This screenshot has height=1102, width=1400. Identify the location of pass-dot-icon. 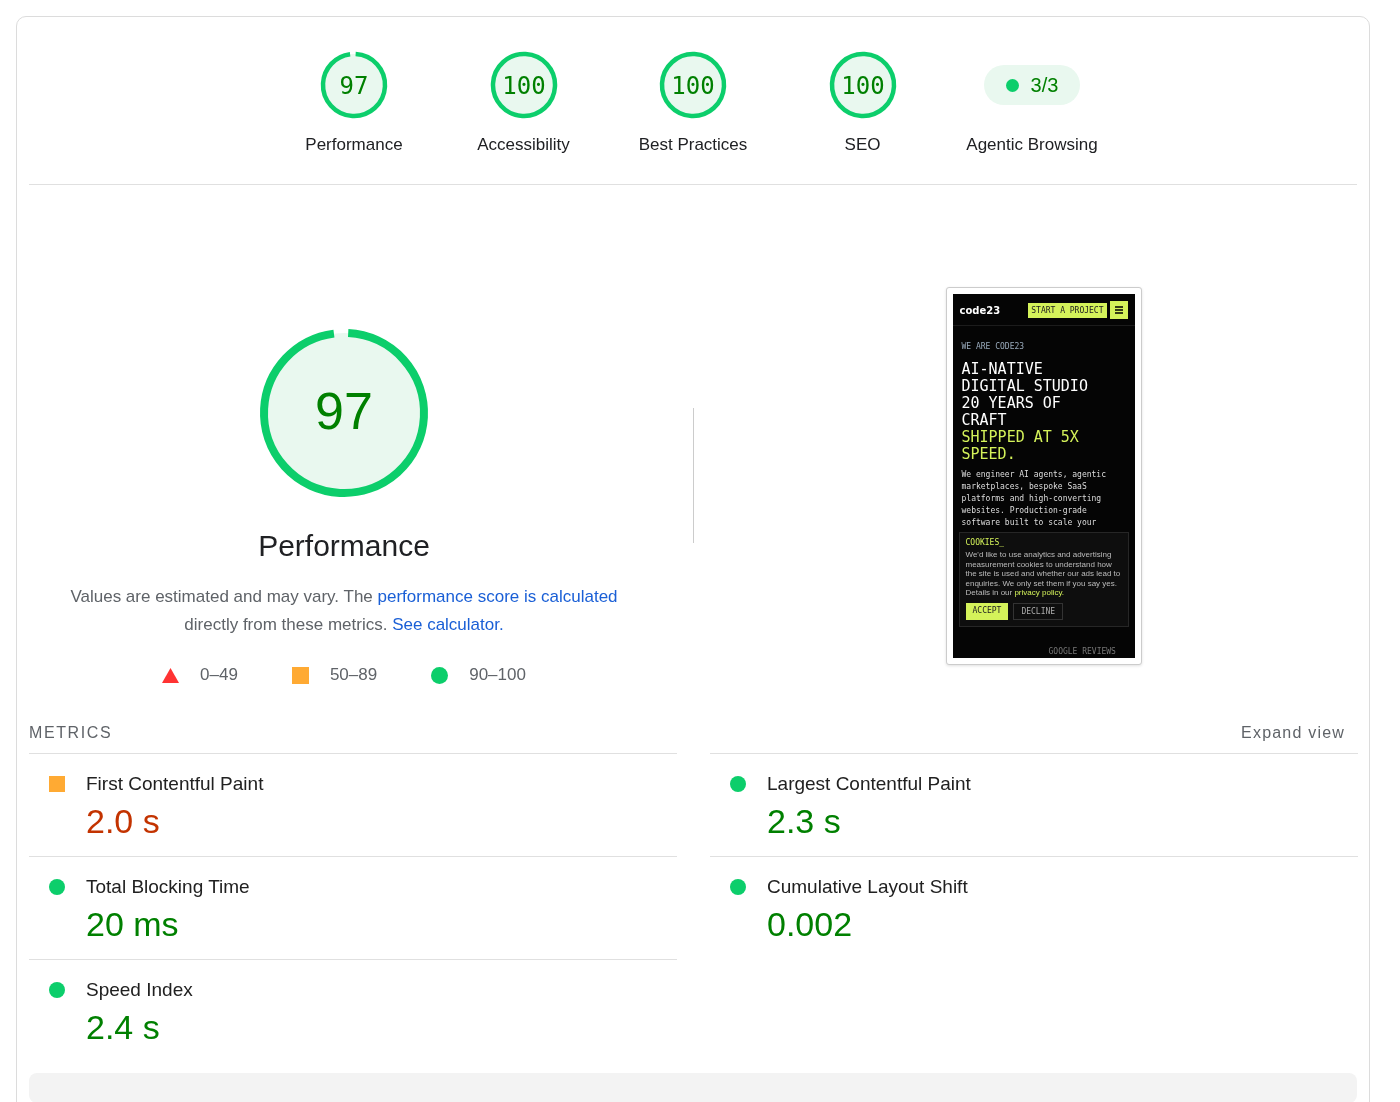
(1012, 85).